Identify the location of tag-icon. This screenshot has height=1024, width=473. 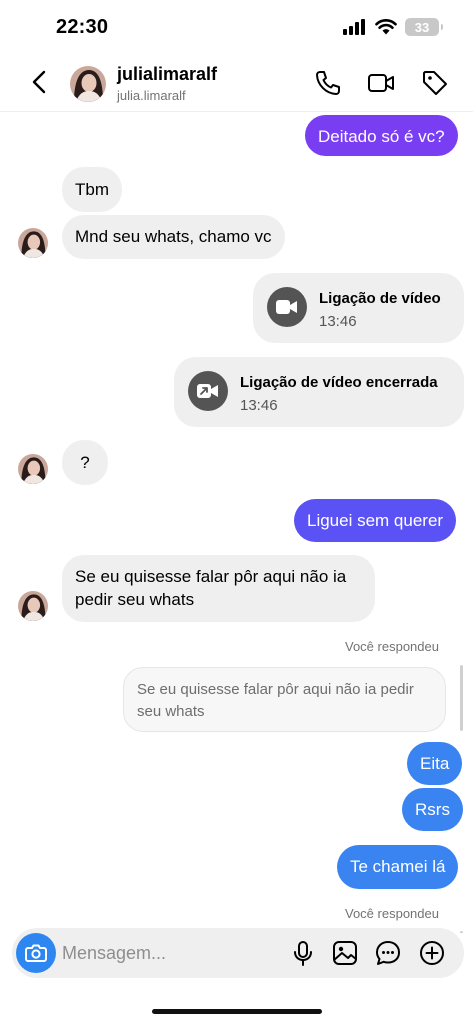
(435, 83).